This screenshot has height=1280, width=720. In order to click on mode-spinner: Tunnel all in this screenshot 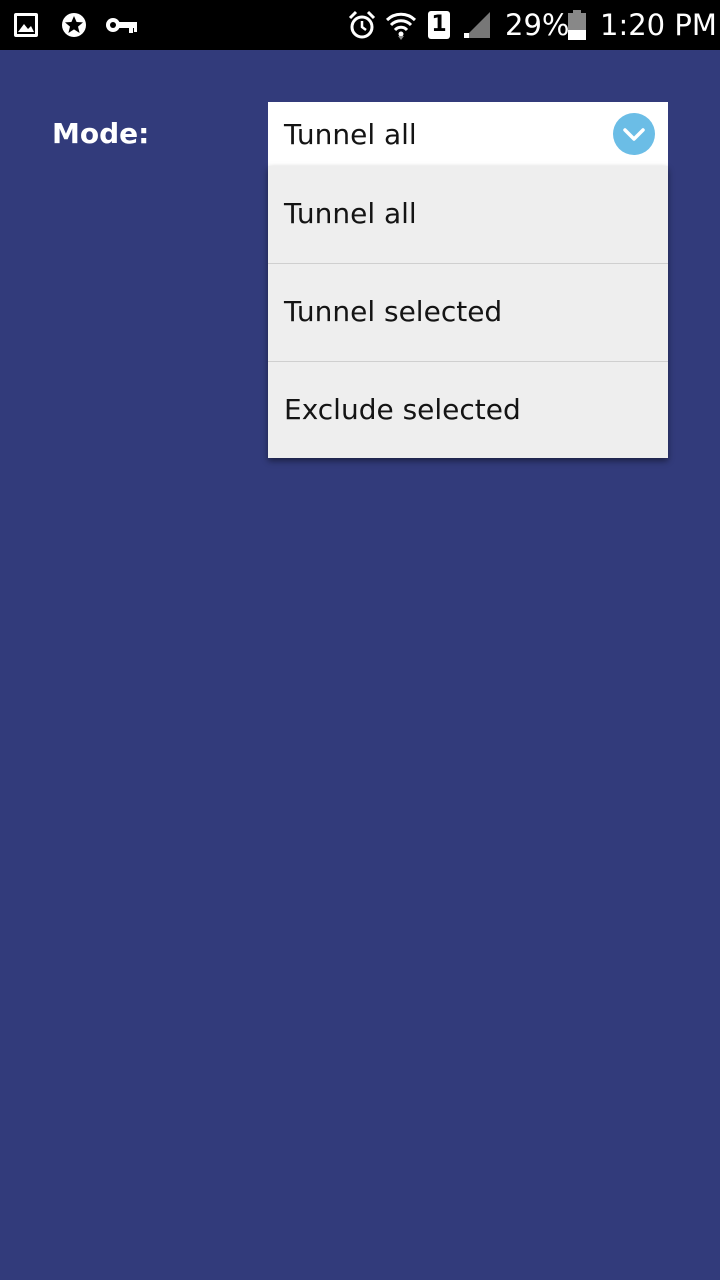, I will do `click(468, 134)`.